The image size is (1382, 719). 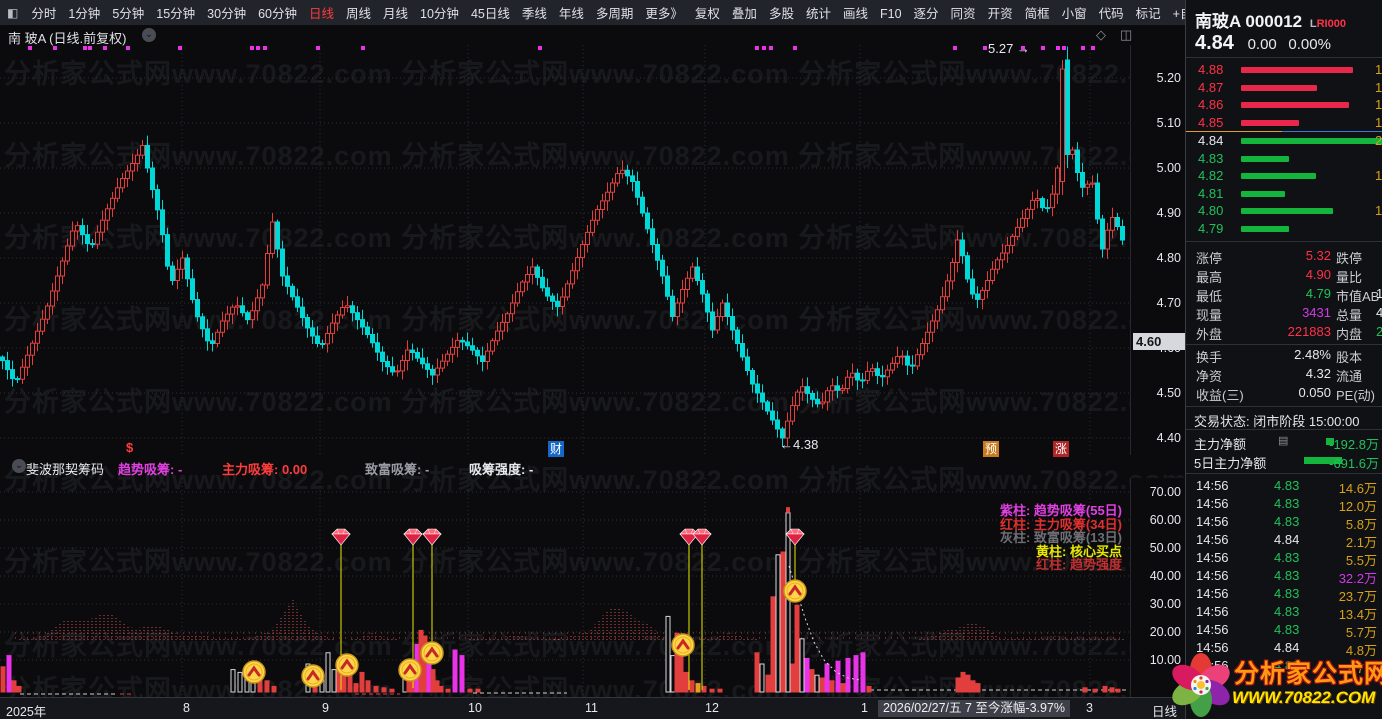 What do you see at coordinates (1111, 14) in the screenshot?
I see `menu-item-代码: 代码` at bounding box center [1111, 14].